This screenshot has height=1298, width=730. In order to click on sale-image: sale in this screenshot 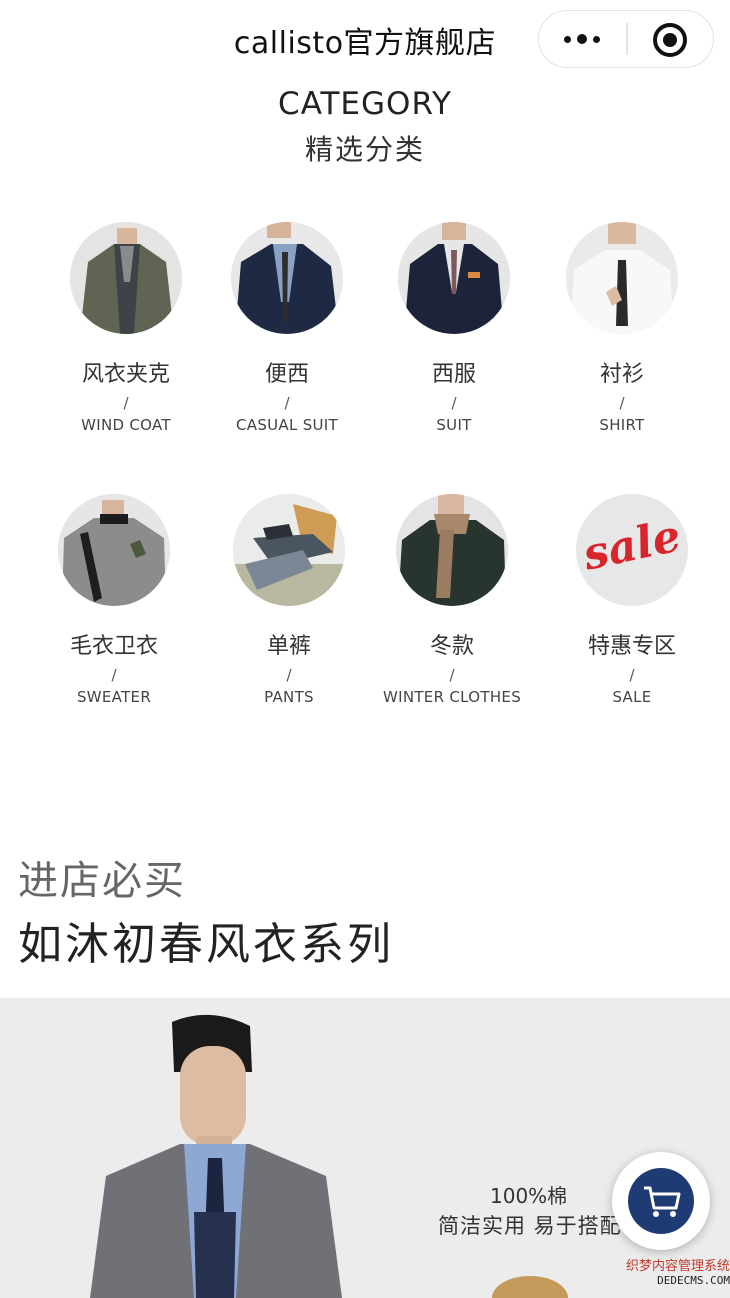, I will do `click(632, 550)`.